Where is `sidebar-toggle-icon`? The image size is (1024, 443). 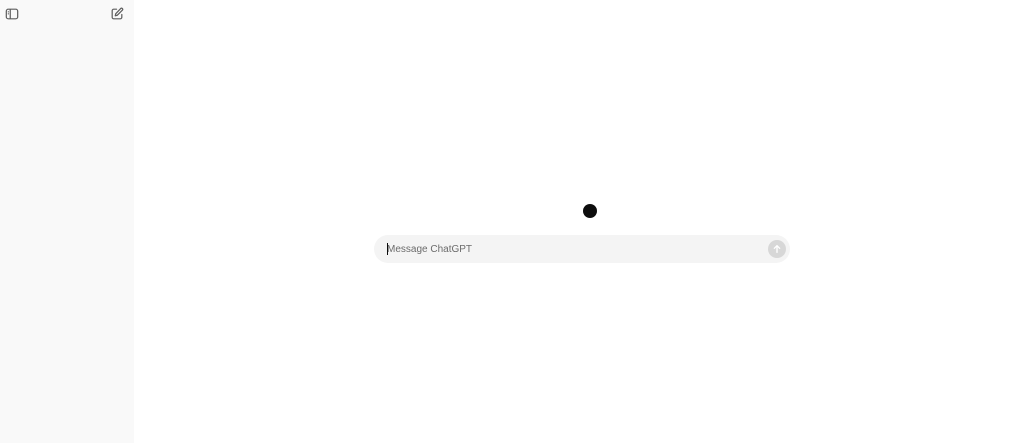 sidebar-toggle-icon is located at coordinates (12, 14).